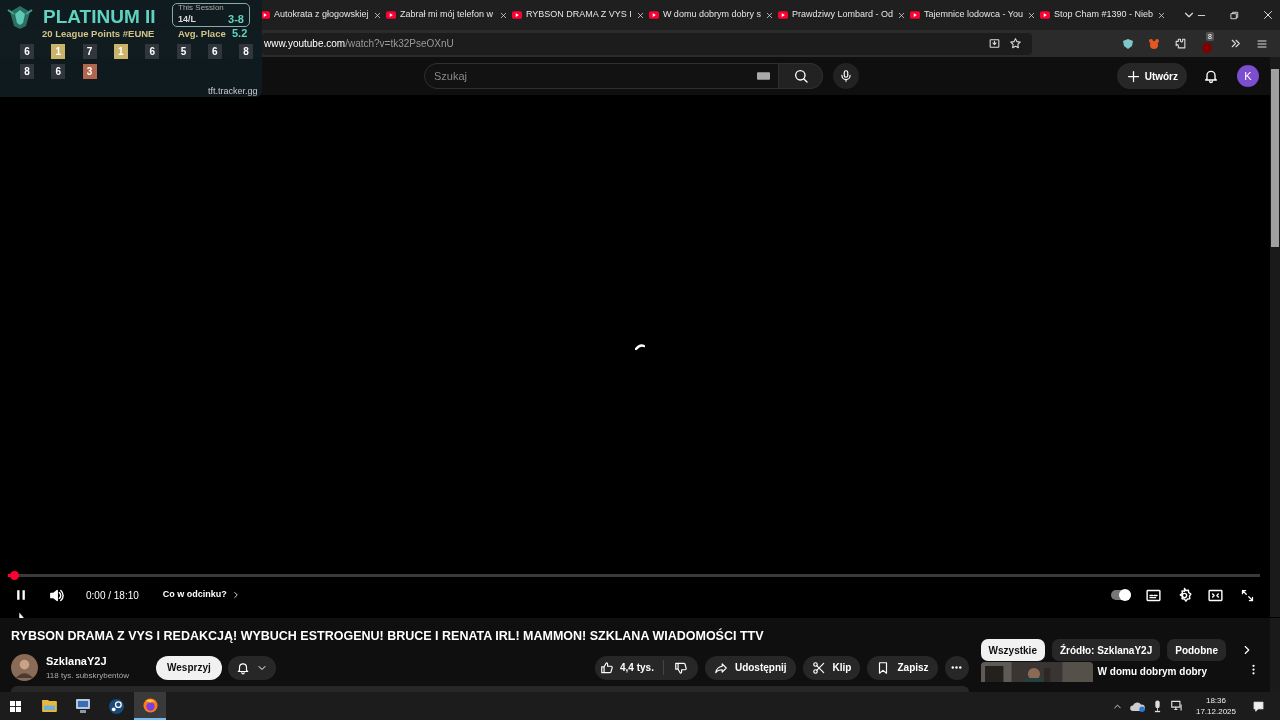 The height and width of the screenshot is (720, 1280). I want to click on search-button, so click(801, 76).